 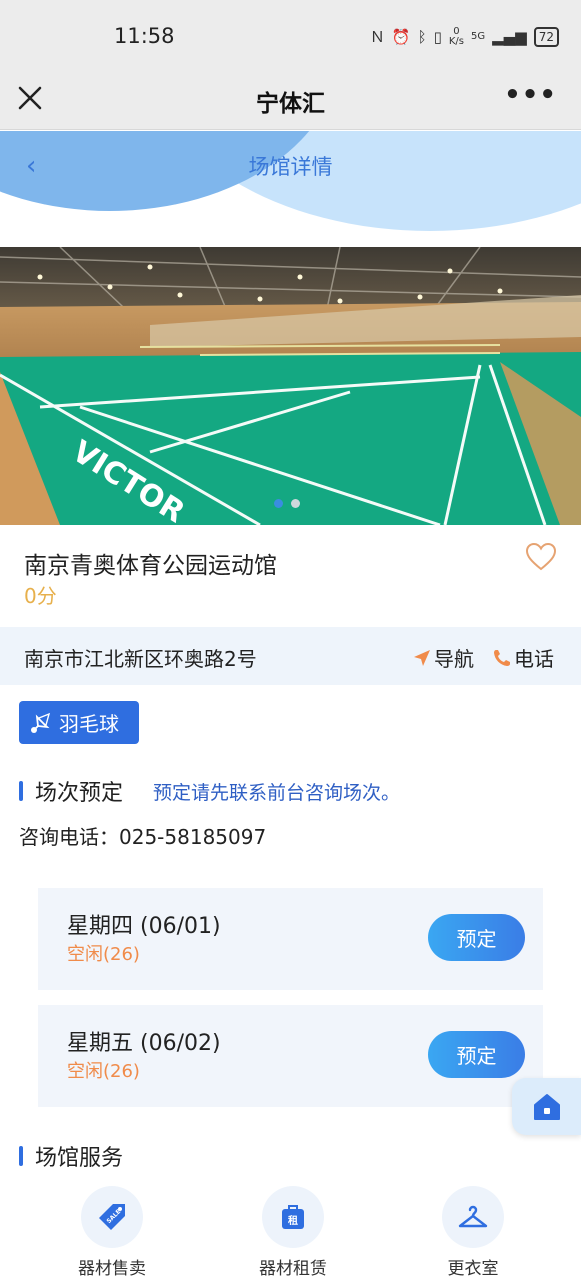 I want to click on service-label: 器材租赁, so click(x=293, y=1268).